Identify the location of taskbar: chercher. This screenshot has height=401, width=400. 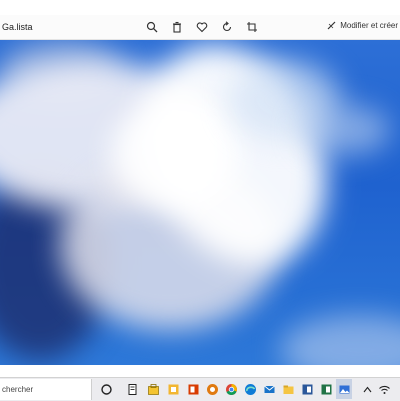
(200, 389).